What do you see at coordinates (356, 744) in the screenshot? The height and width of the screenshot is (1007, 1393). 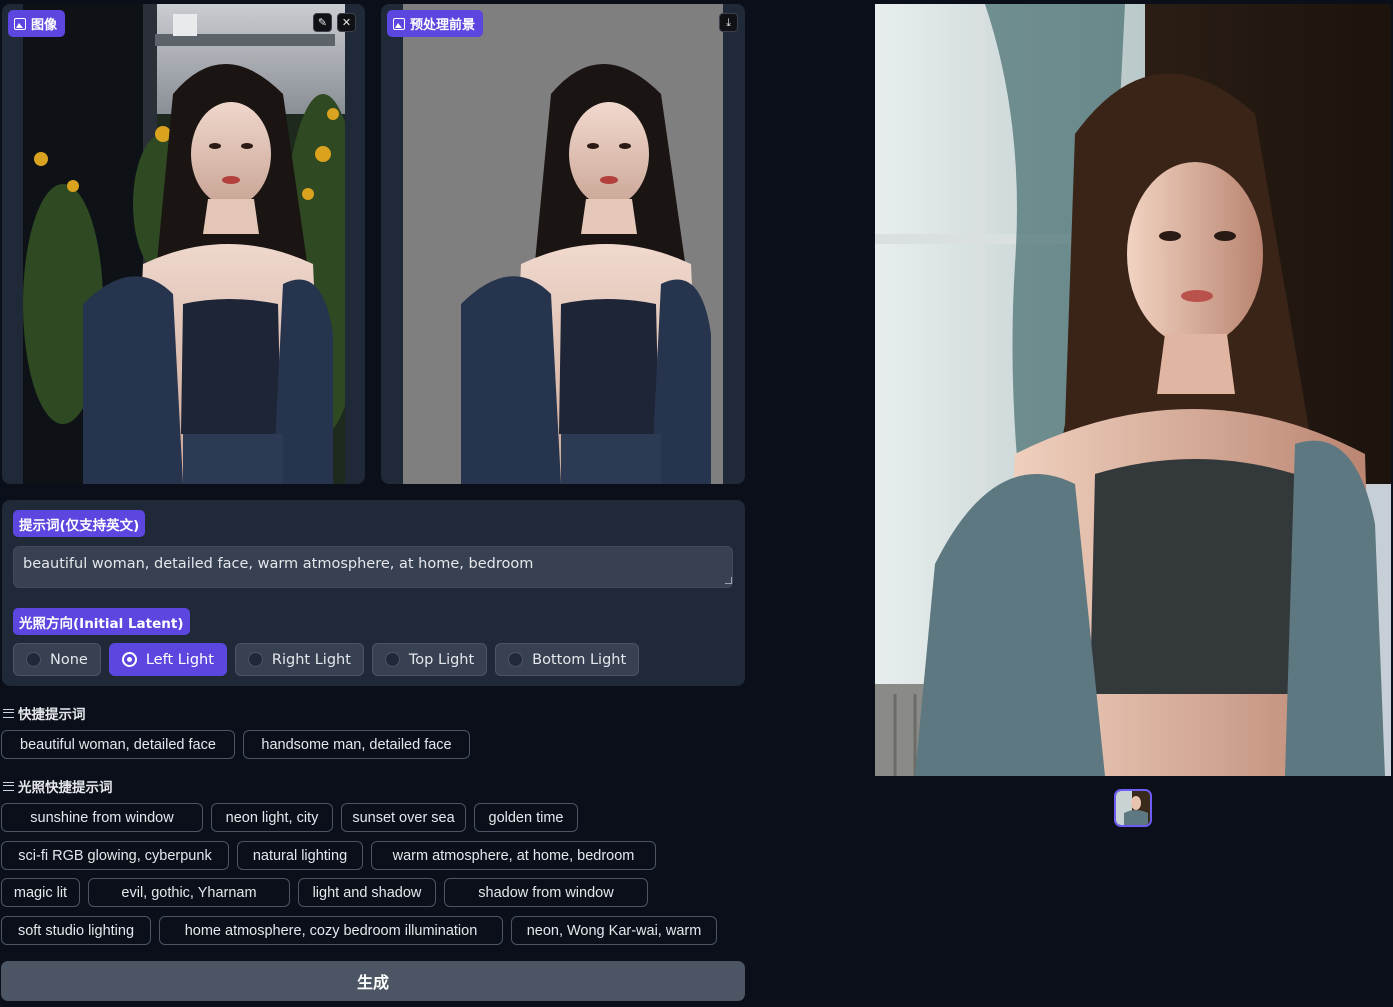 I see `quick-prompt-chip: handsome man, detailed face` at bounding box center [356, 744].